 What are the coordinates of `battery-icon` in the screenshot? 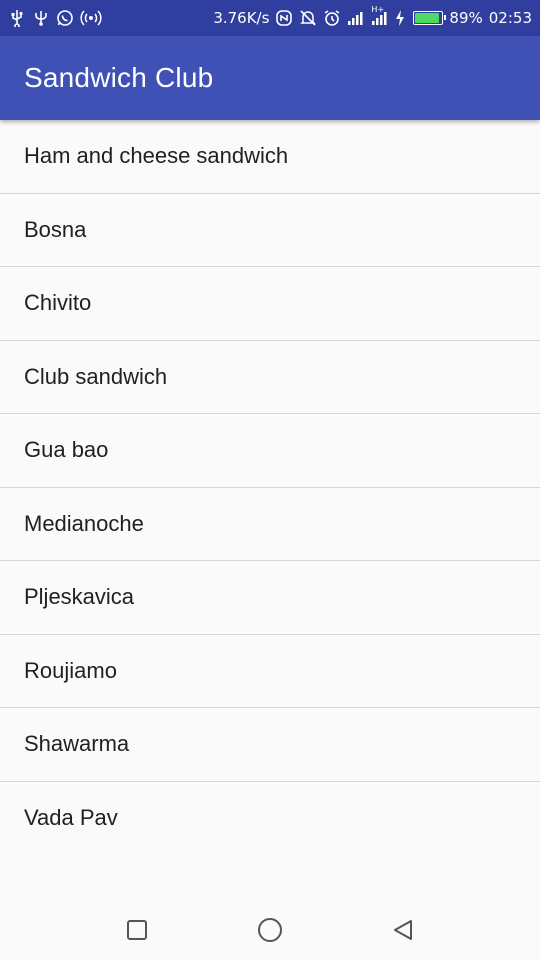 It's located at (430, 18).